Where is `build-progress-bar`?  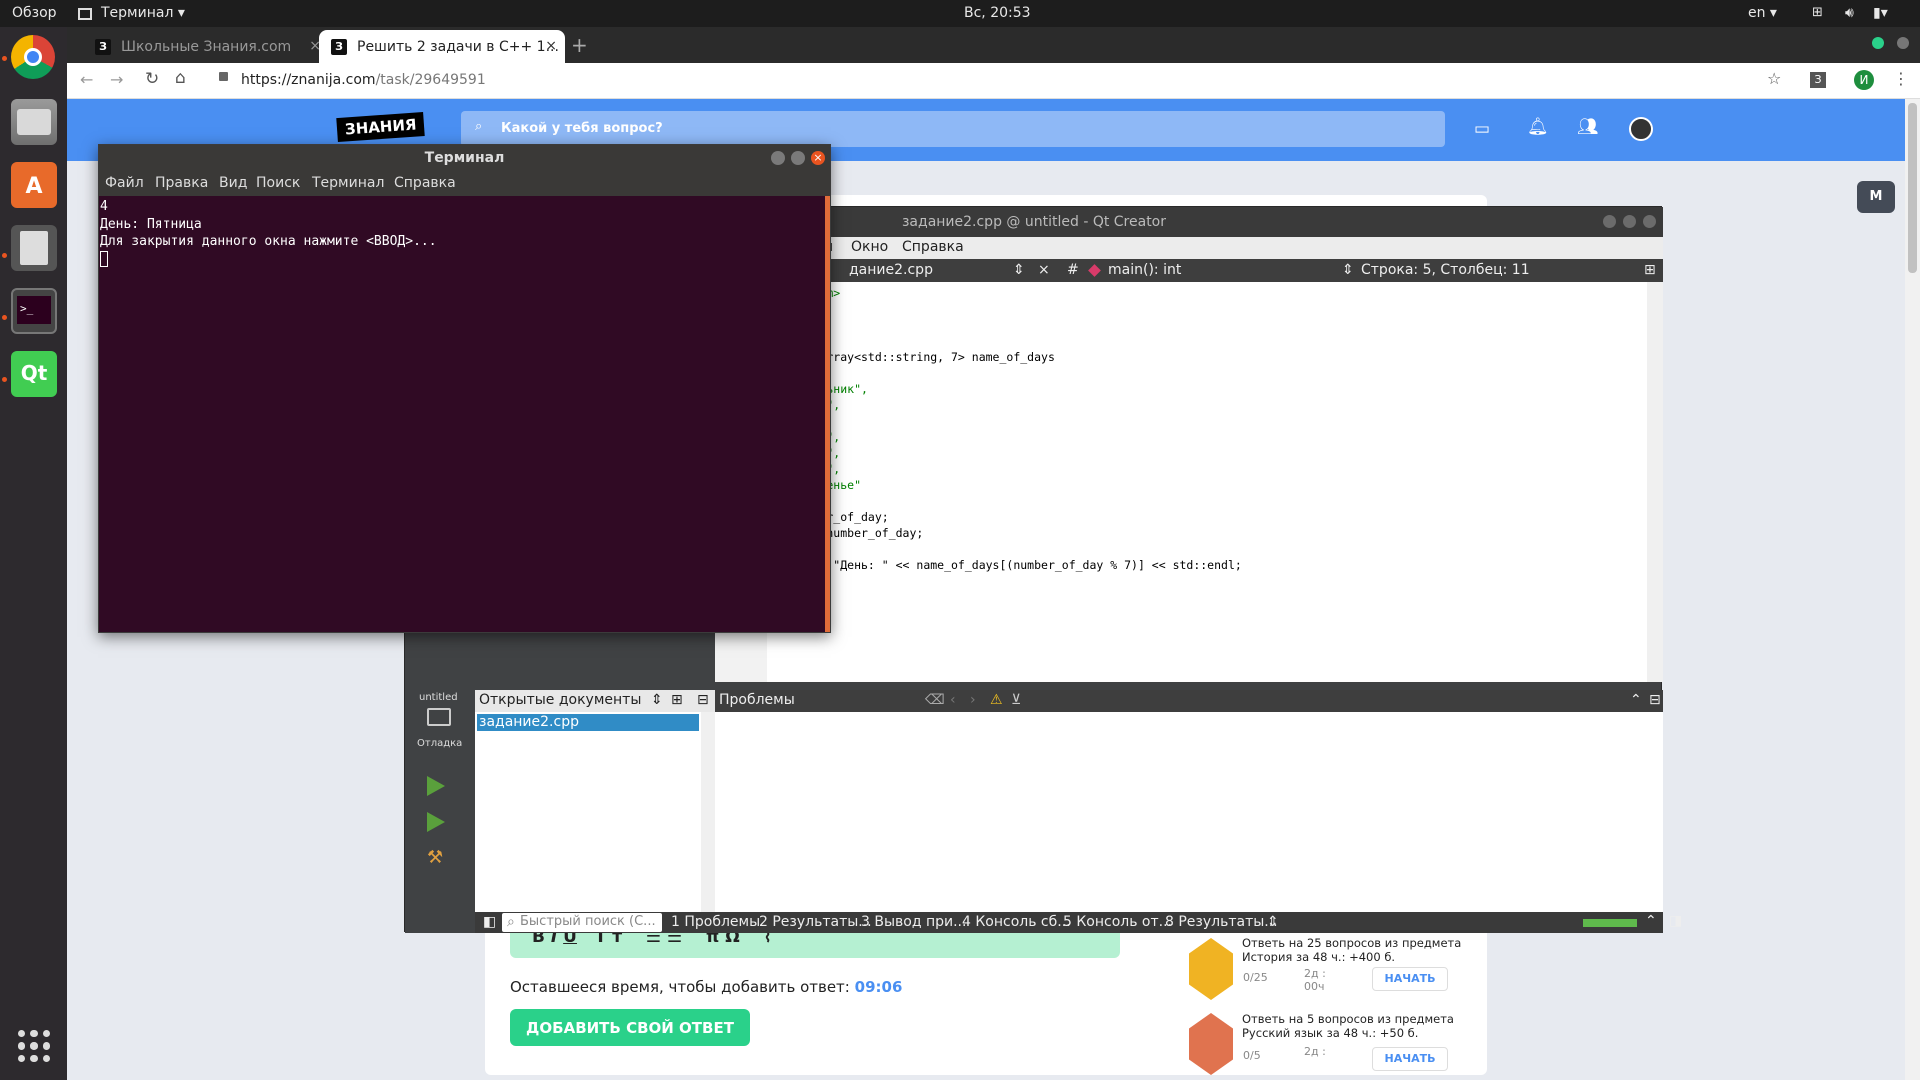 build-progress-bar is located at coordinates (1610, 923).